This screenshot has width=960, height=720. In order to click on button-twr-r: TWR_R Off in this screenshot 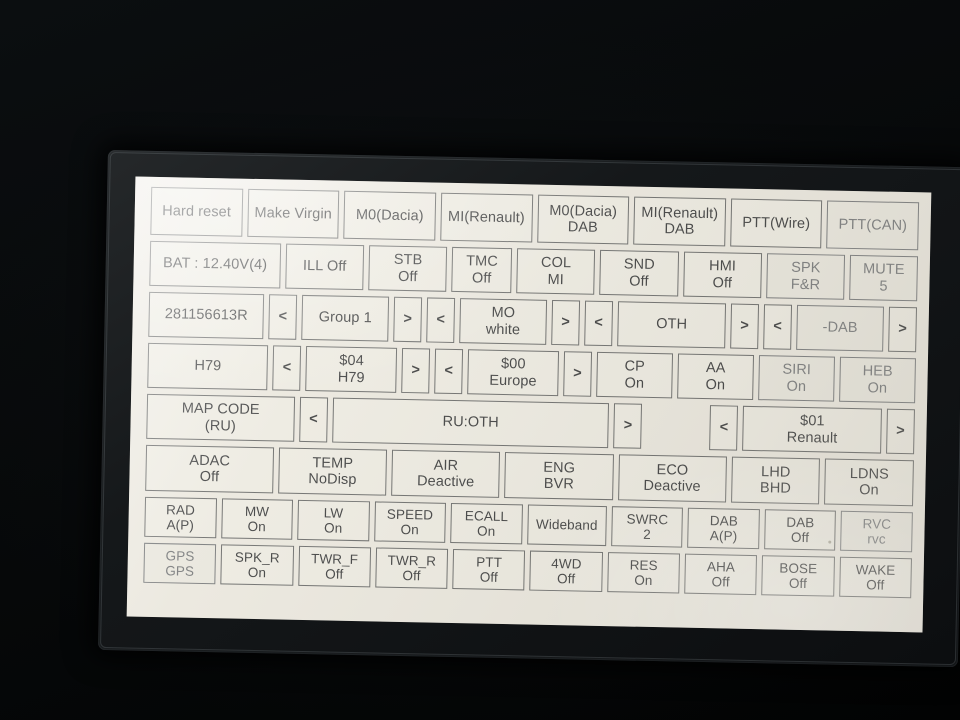, I will do `click(412, 568)`.